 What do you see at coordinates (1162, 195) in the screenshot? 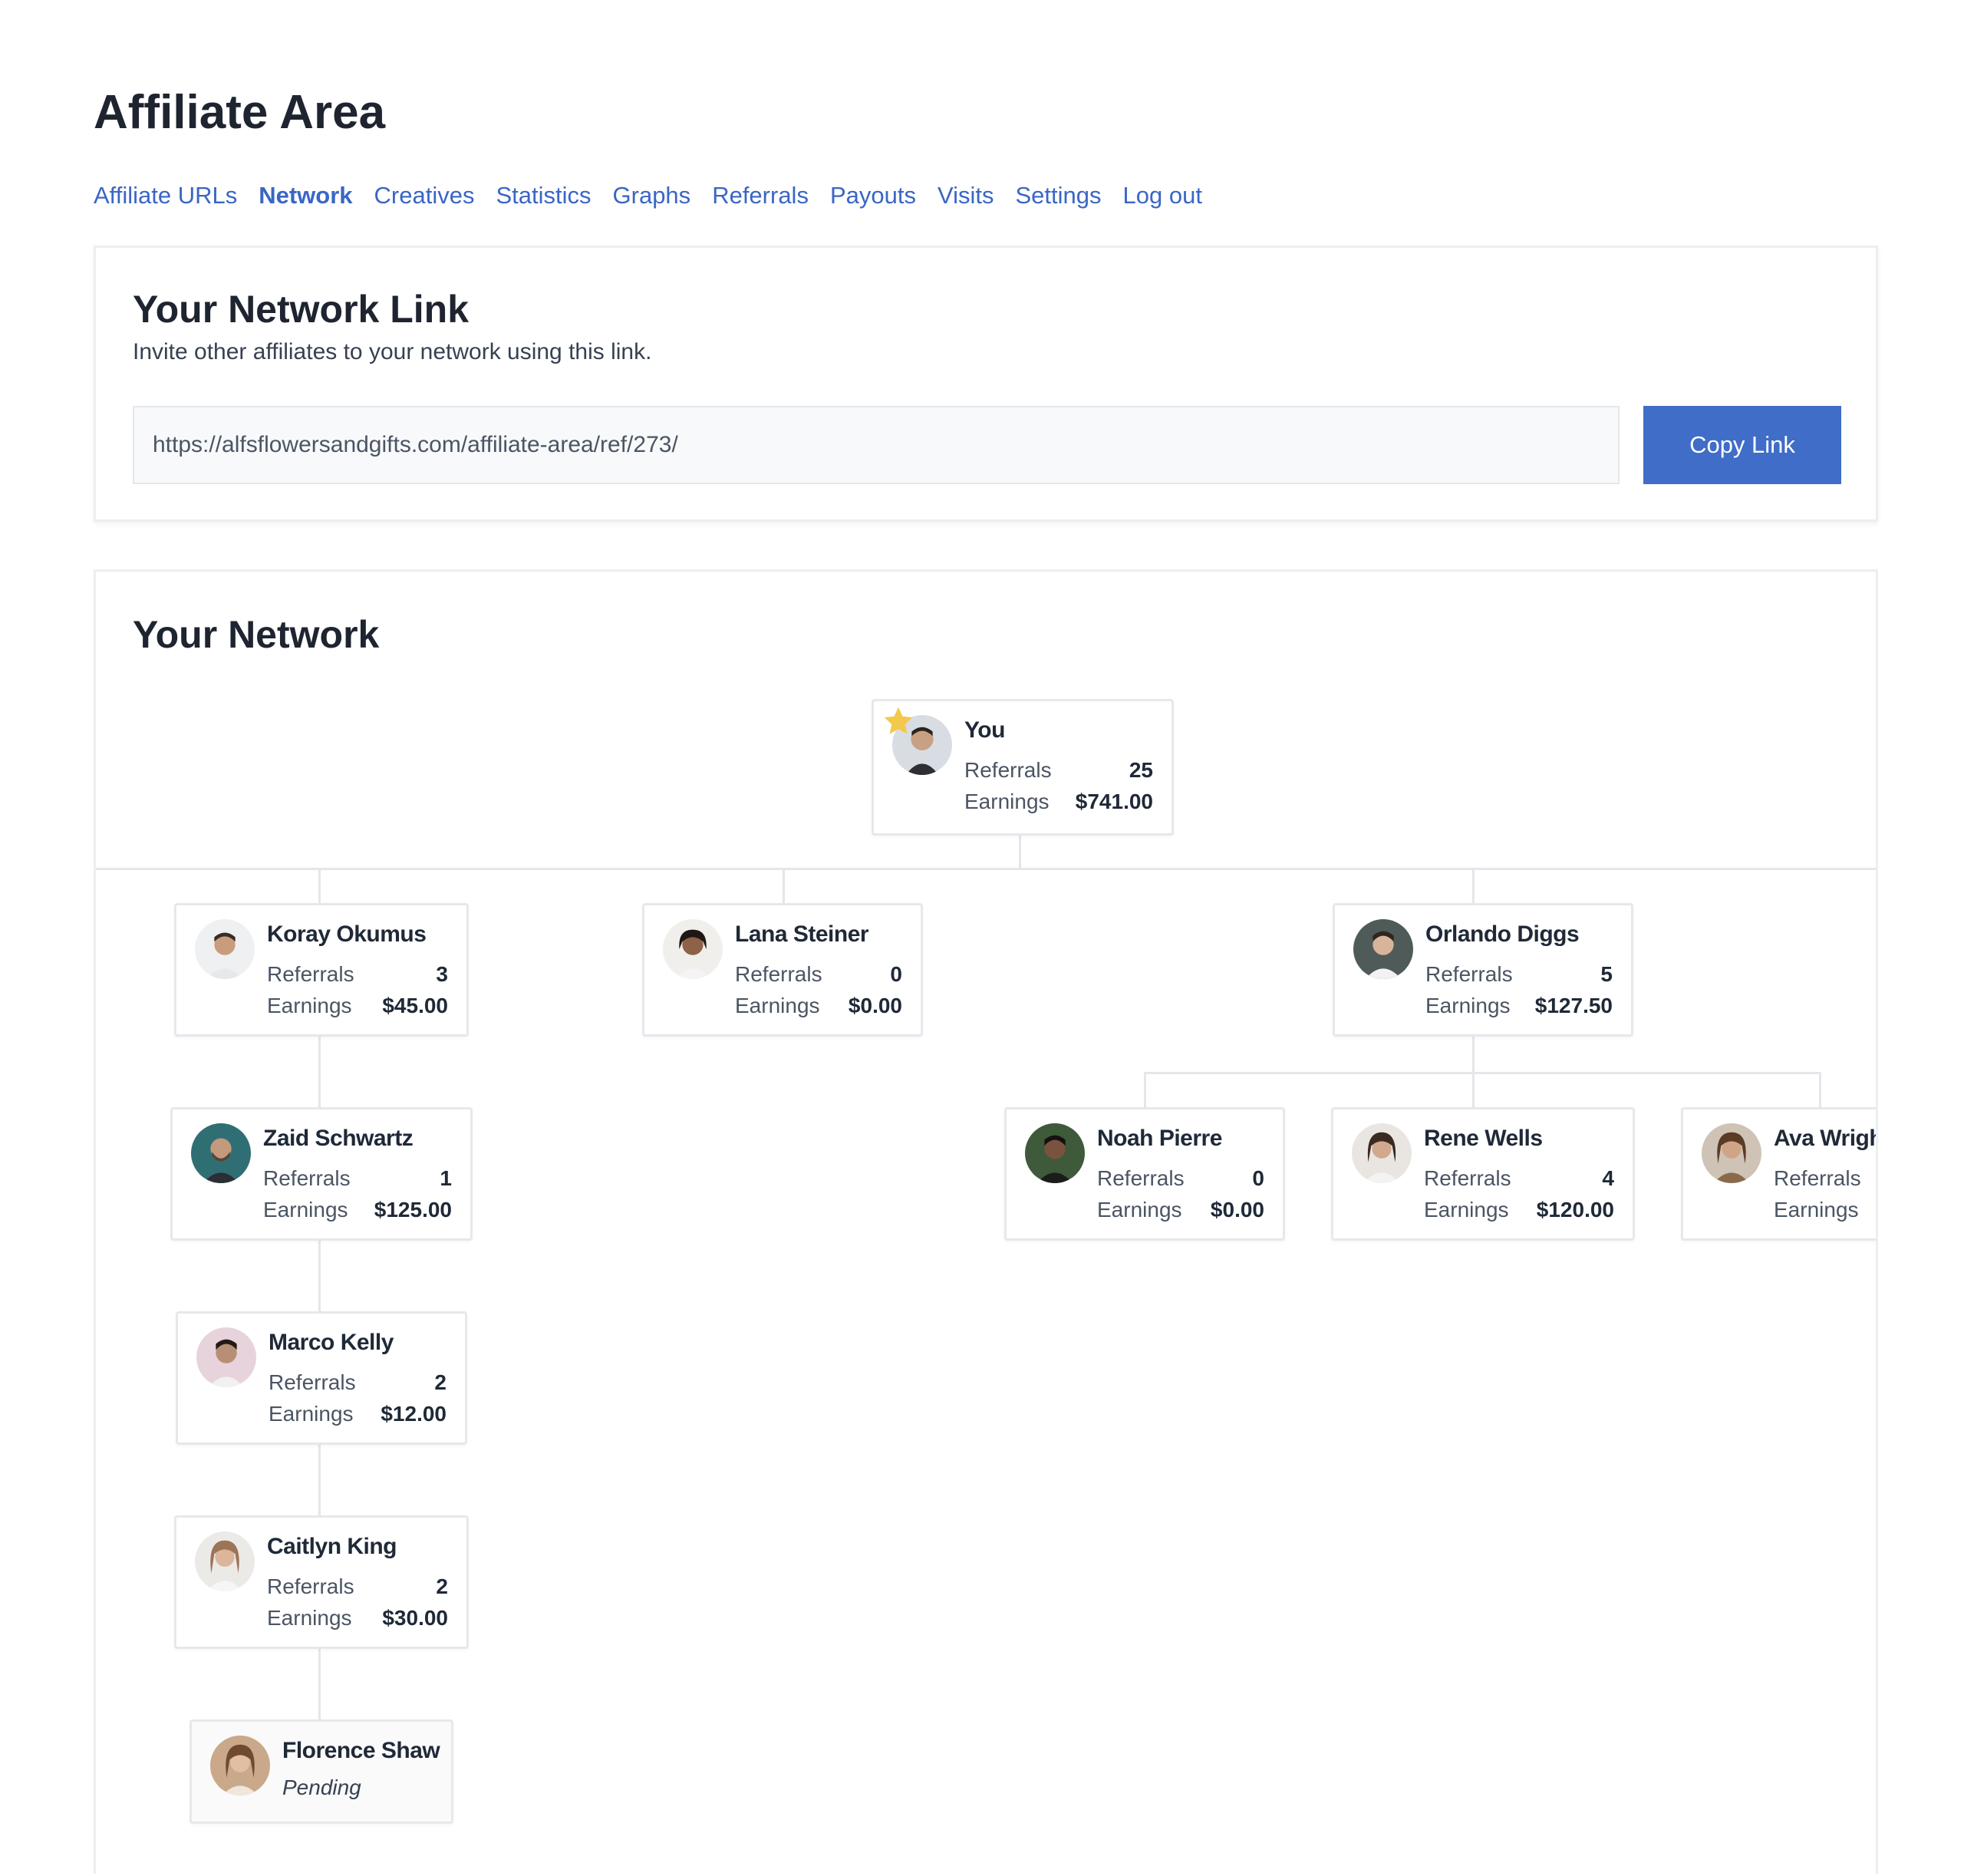
I see `nav-log-out: Log out` at bounding box center [1162, 195].